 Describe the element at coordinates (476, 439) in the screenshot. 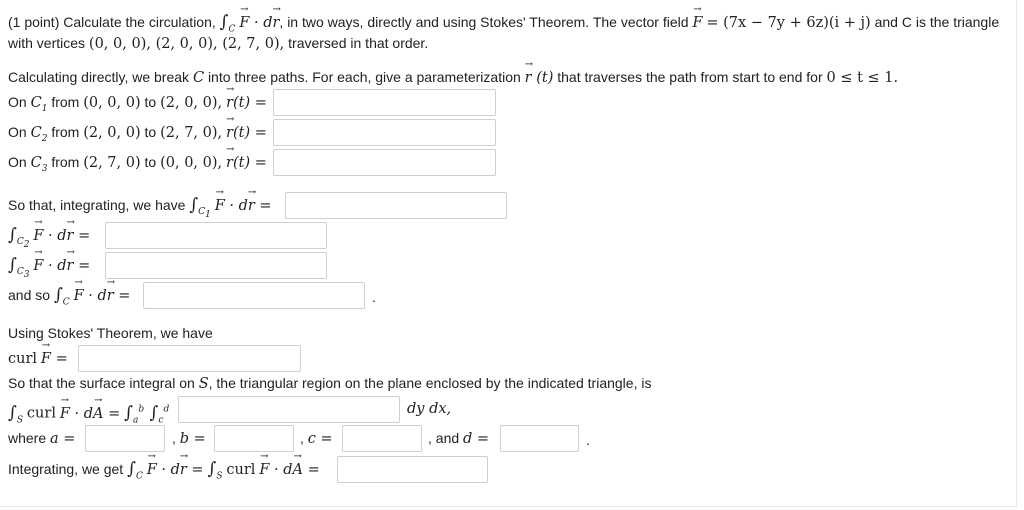

I see `d-eq: d =` at that location.